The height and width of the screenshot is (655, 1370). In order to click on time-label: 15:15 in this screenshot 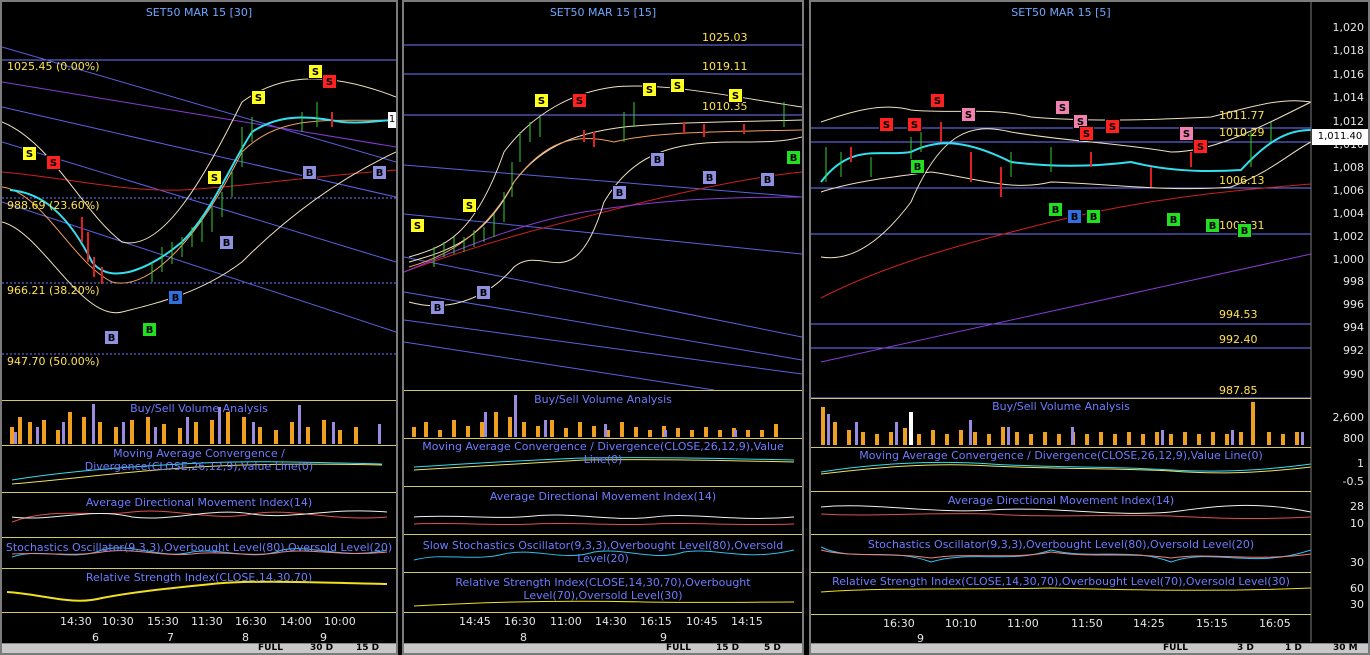, I will do `click(1212, 623)`.